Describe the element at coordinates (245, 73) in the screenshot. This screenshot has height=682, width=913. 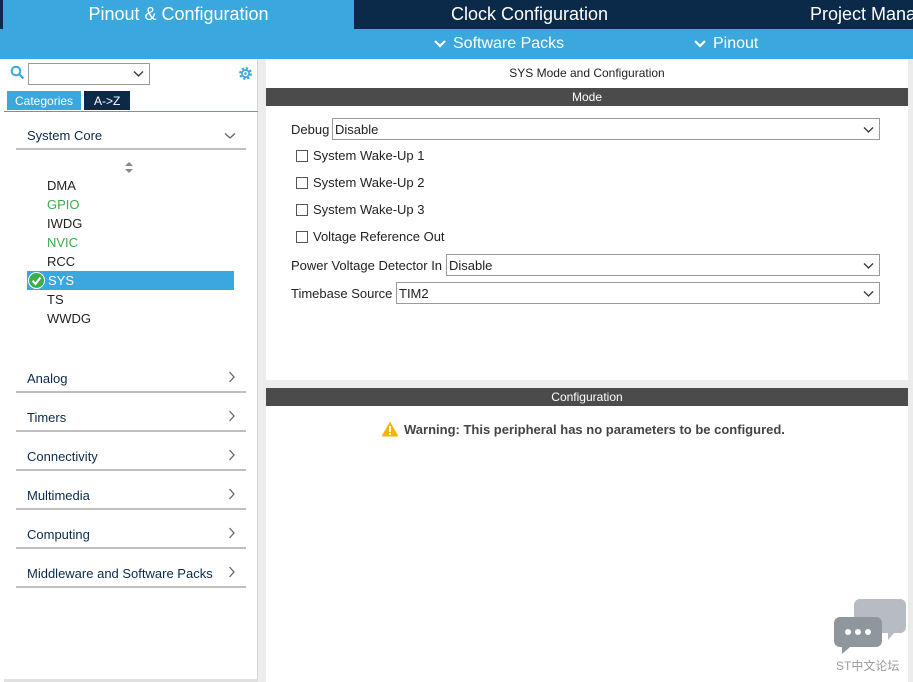
I see `gear-icon` at that location.